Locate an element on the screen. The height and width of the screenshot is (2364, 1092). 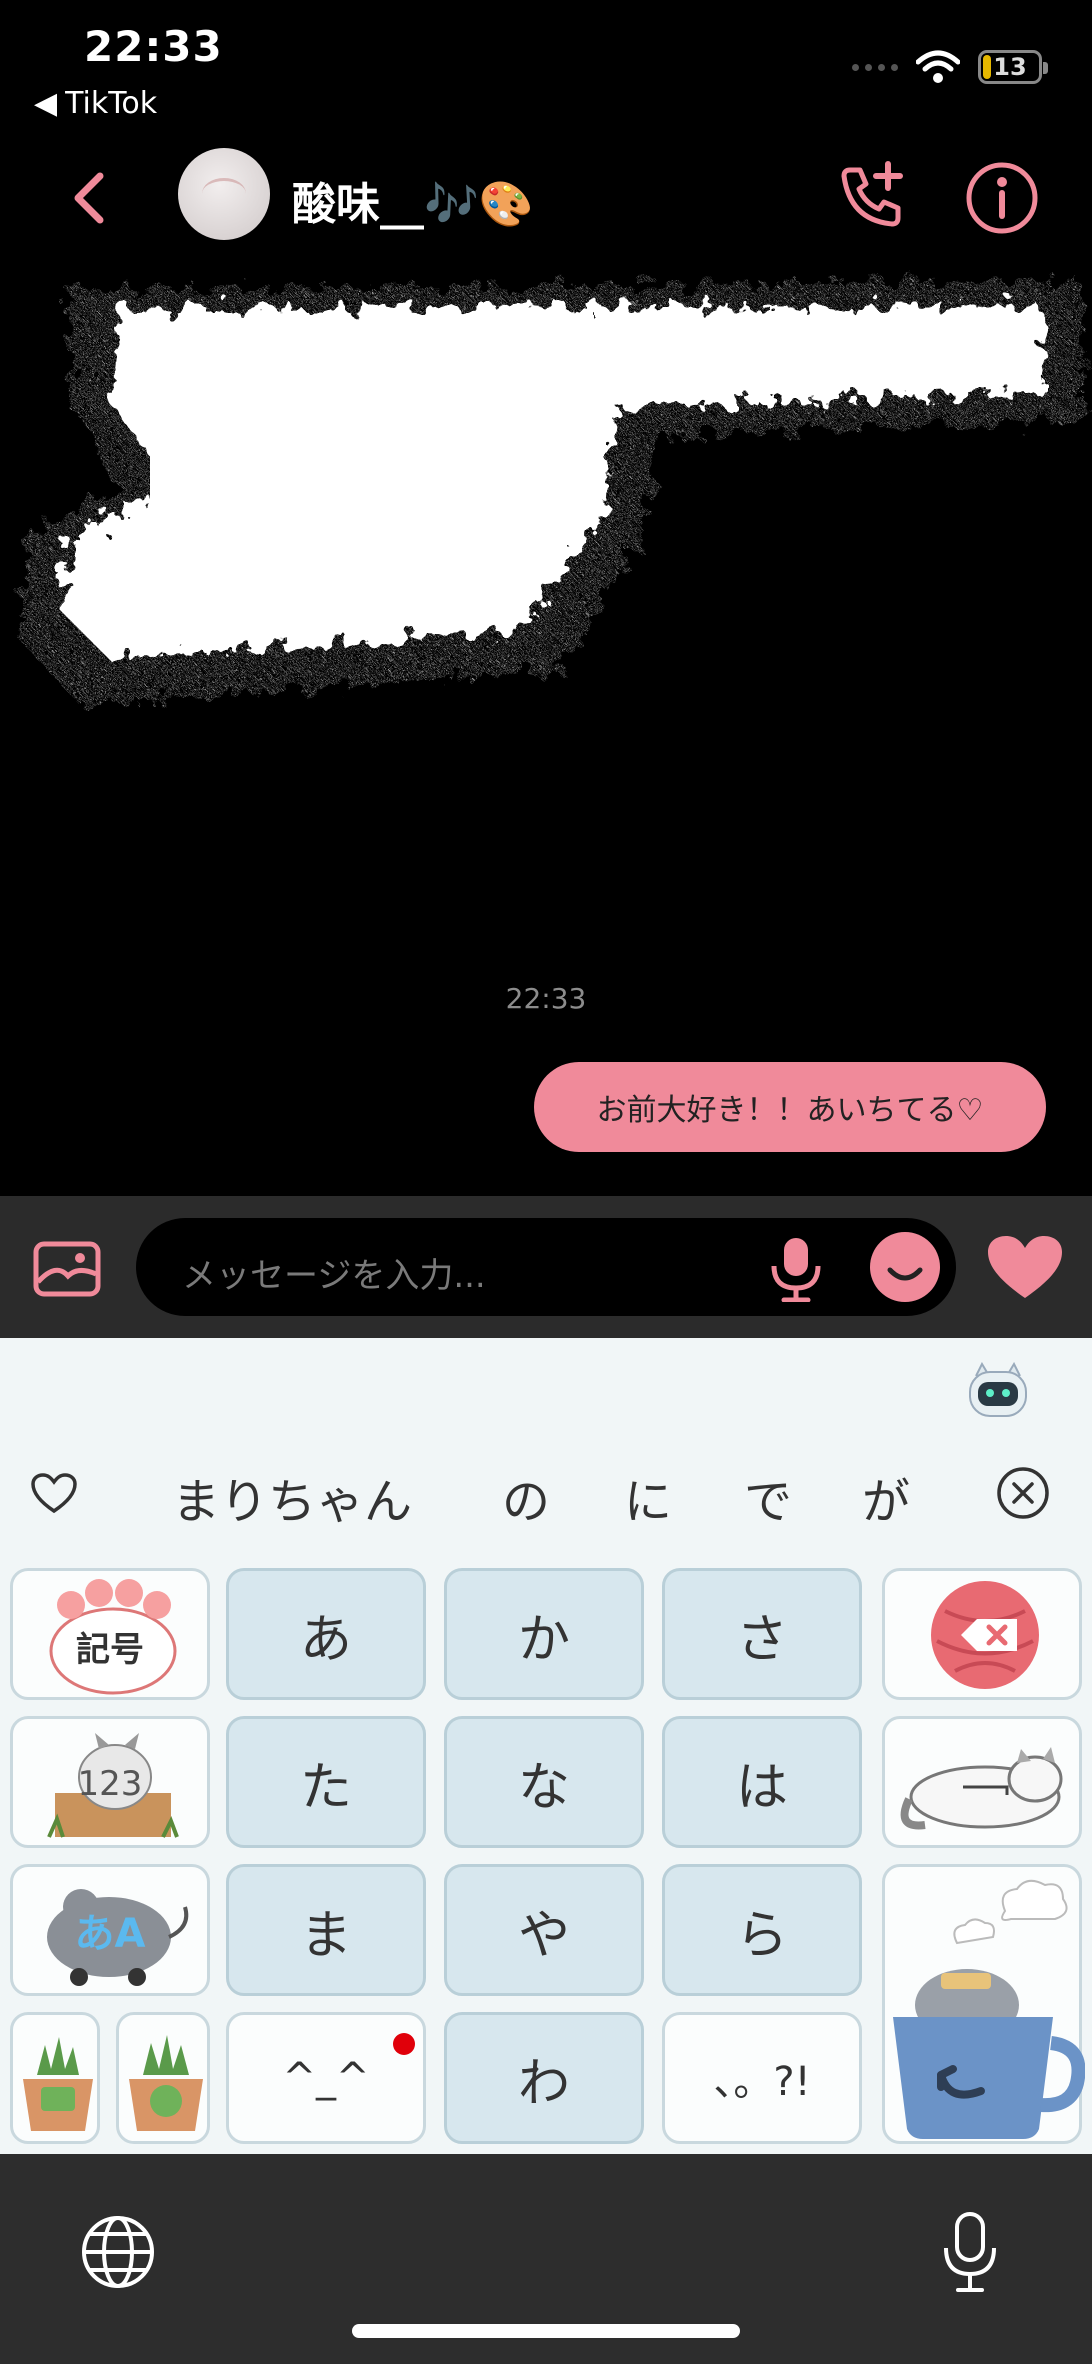
yarn-ball-backspace-icon is located at coordinates (985, 1635).